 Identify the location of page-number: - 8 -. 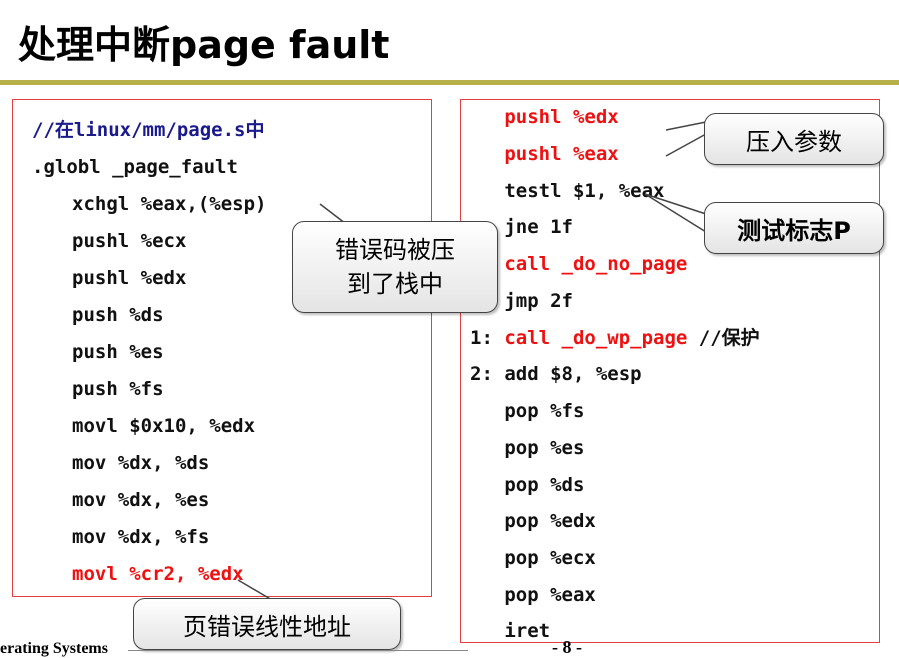
(567, 647).